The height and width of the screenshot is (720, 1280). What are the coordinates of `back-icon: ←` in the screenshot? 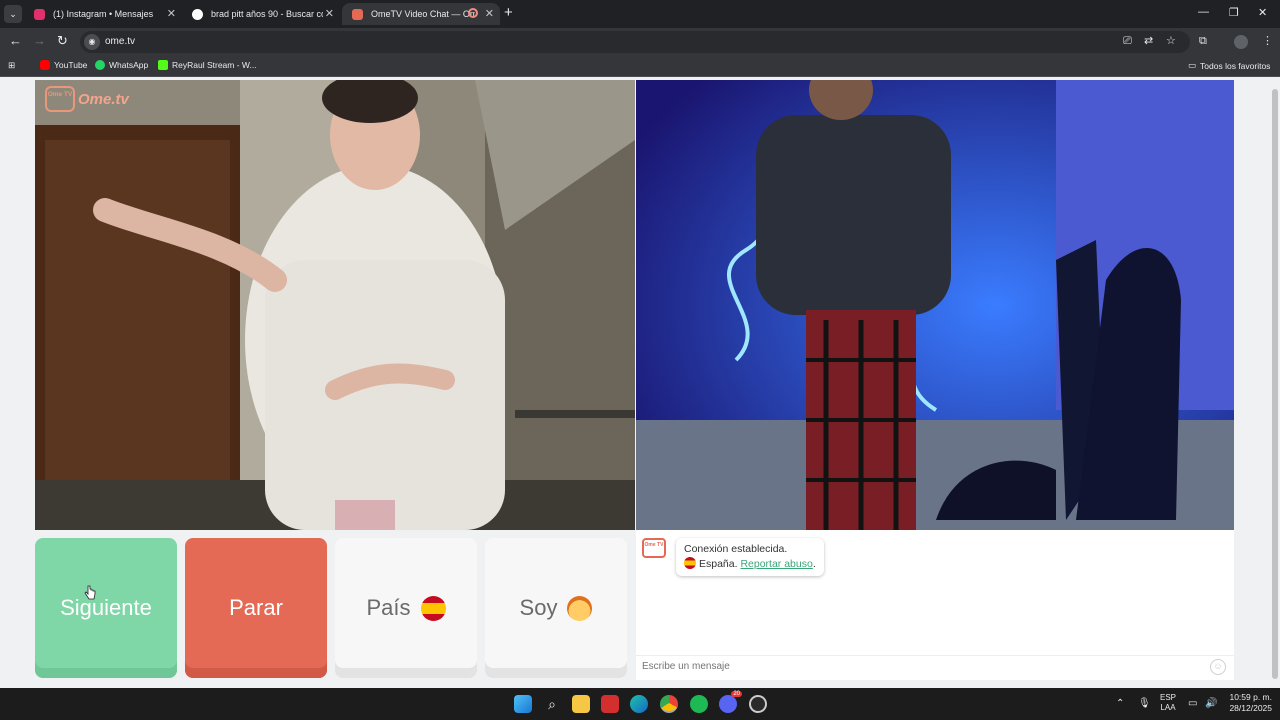 It's located at (15, 41).